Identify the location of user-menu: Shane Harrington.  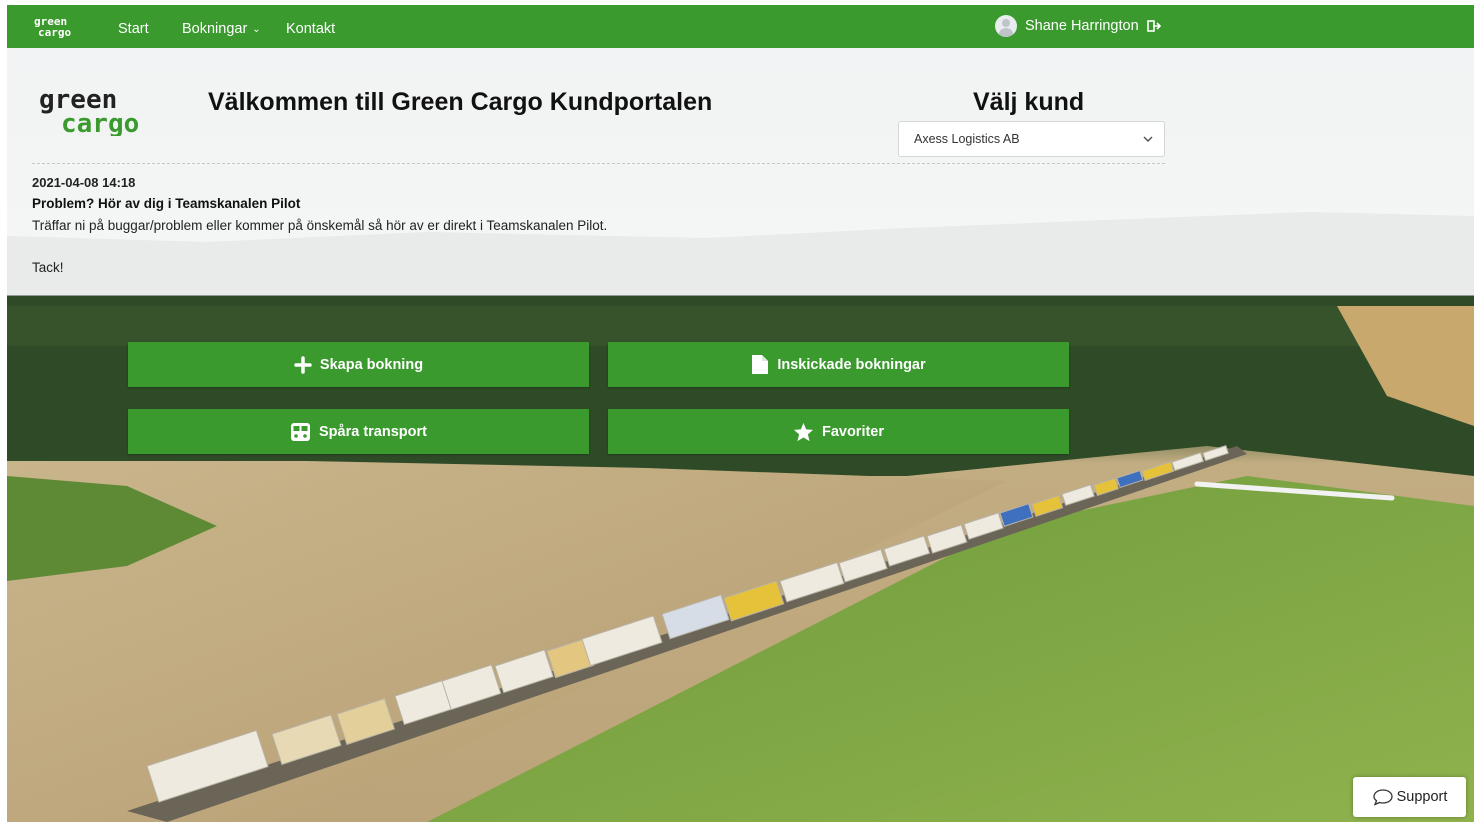
(1078, 26).